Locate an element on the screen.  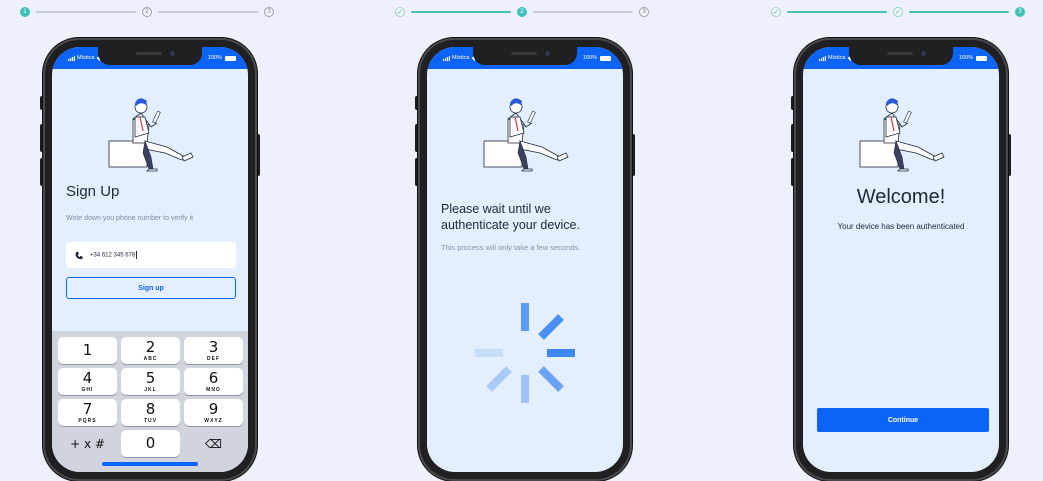
key-letters: ABC is located at coordinates (150, 358).